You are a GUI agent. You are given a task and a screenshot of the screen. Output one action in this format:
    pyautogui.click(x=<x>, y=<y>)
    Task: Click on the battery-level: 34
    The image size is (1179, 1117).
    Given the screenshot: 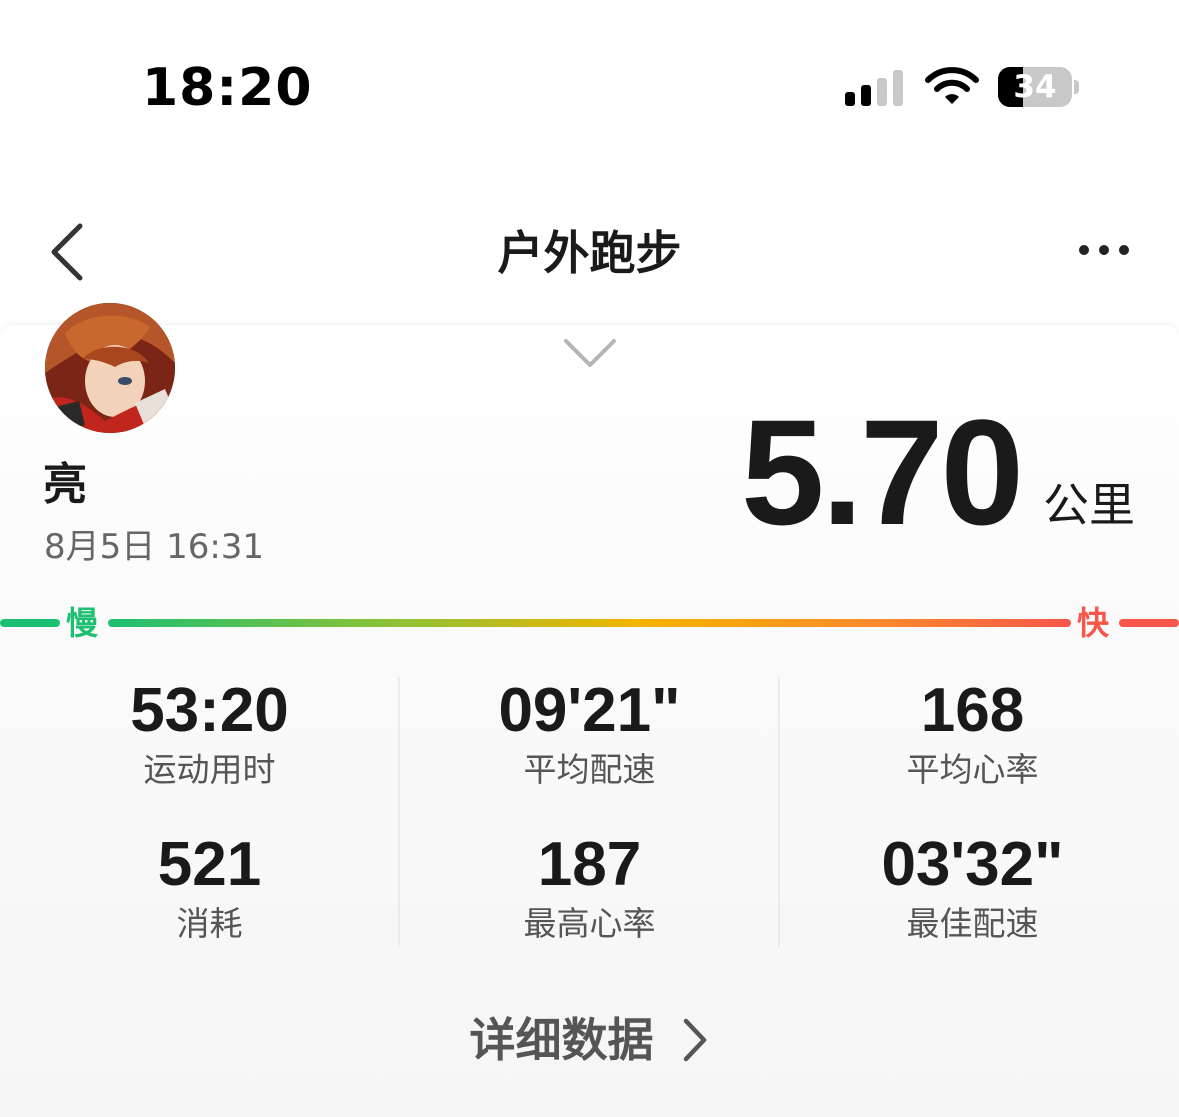 What is the action you would take?
    pyautogui.click(x=1035, y=87)
    